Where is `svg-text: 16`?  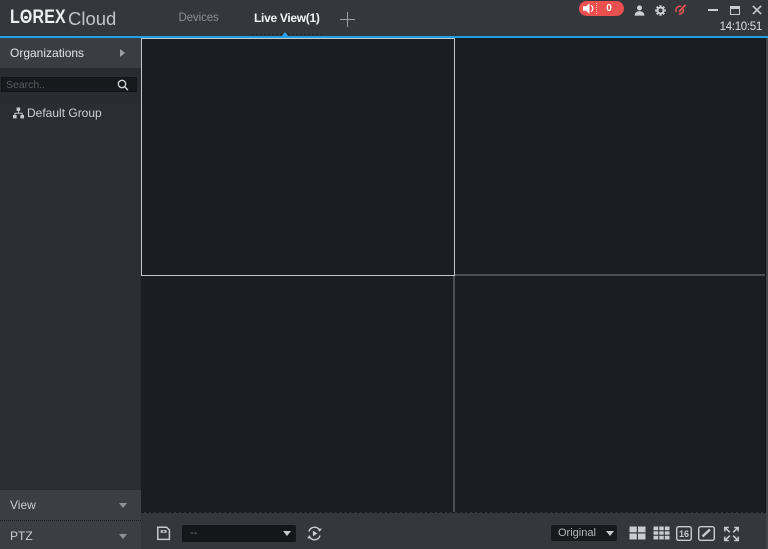 svg-text: 16 is located at coordinates (684, 534).